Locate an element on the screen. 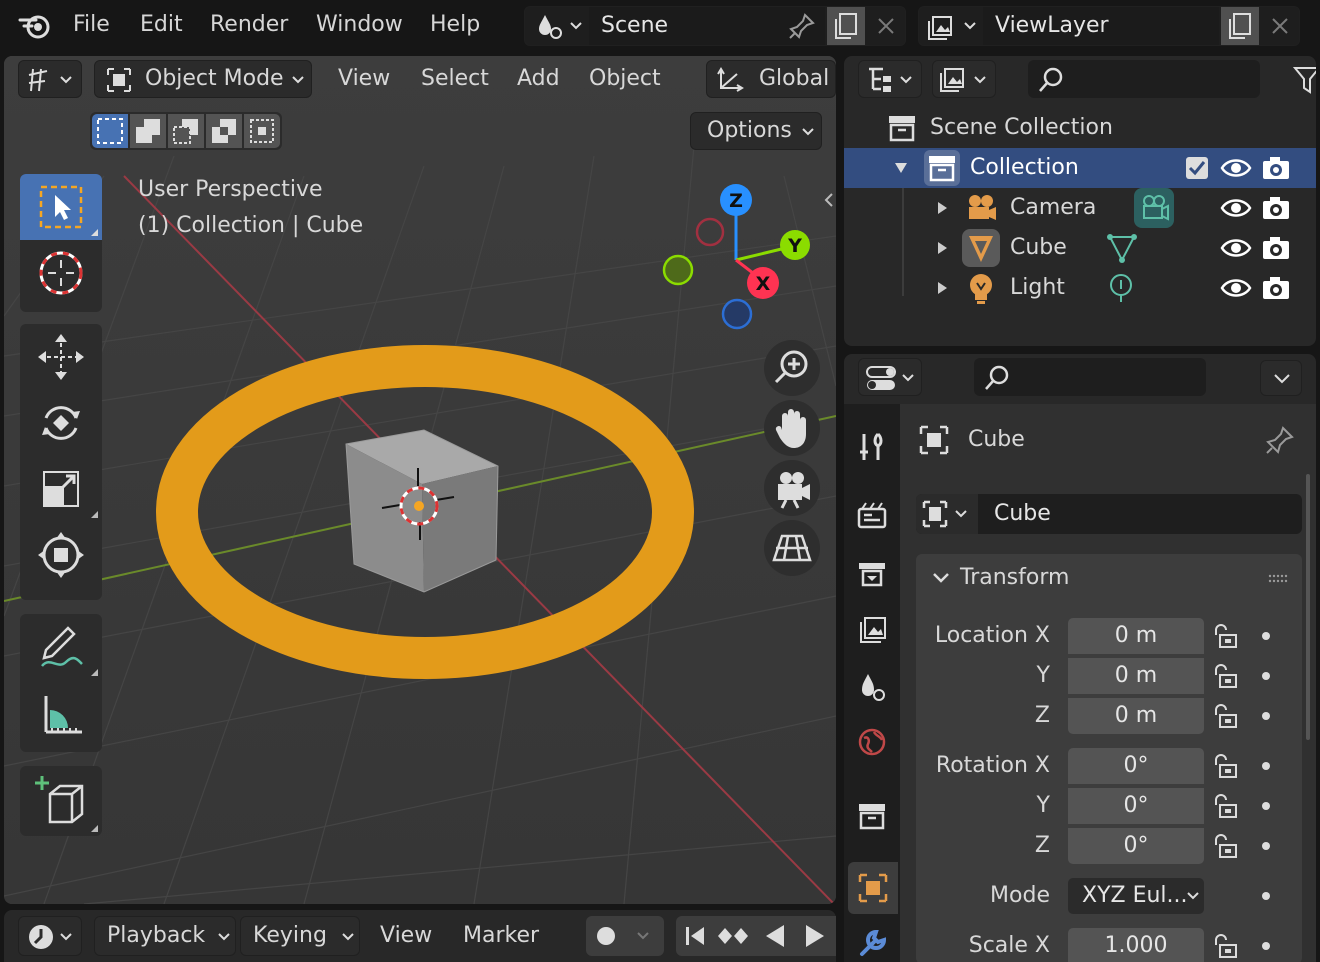  timeline-menu-marker: Marker is located at coordinates (501, 936).